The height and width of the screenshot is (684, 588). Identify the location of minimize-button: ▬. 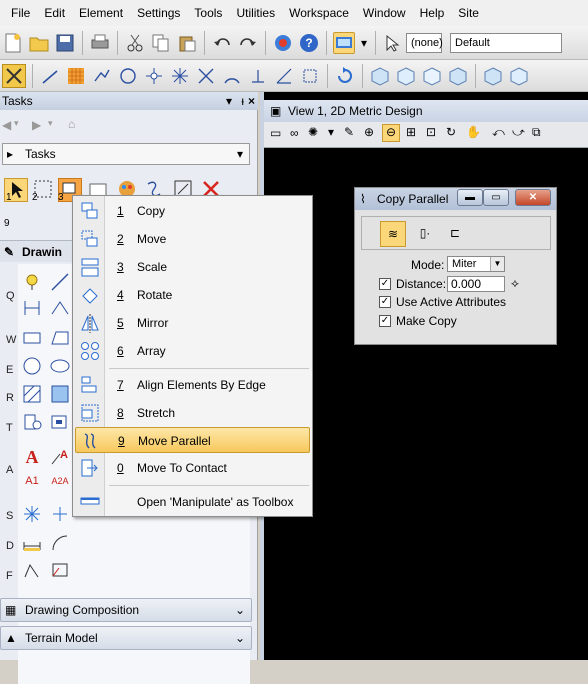
(470, 197).